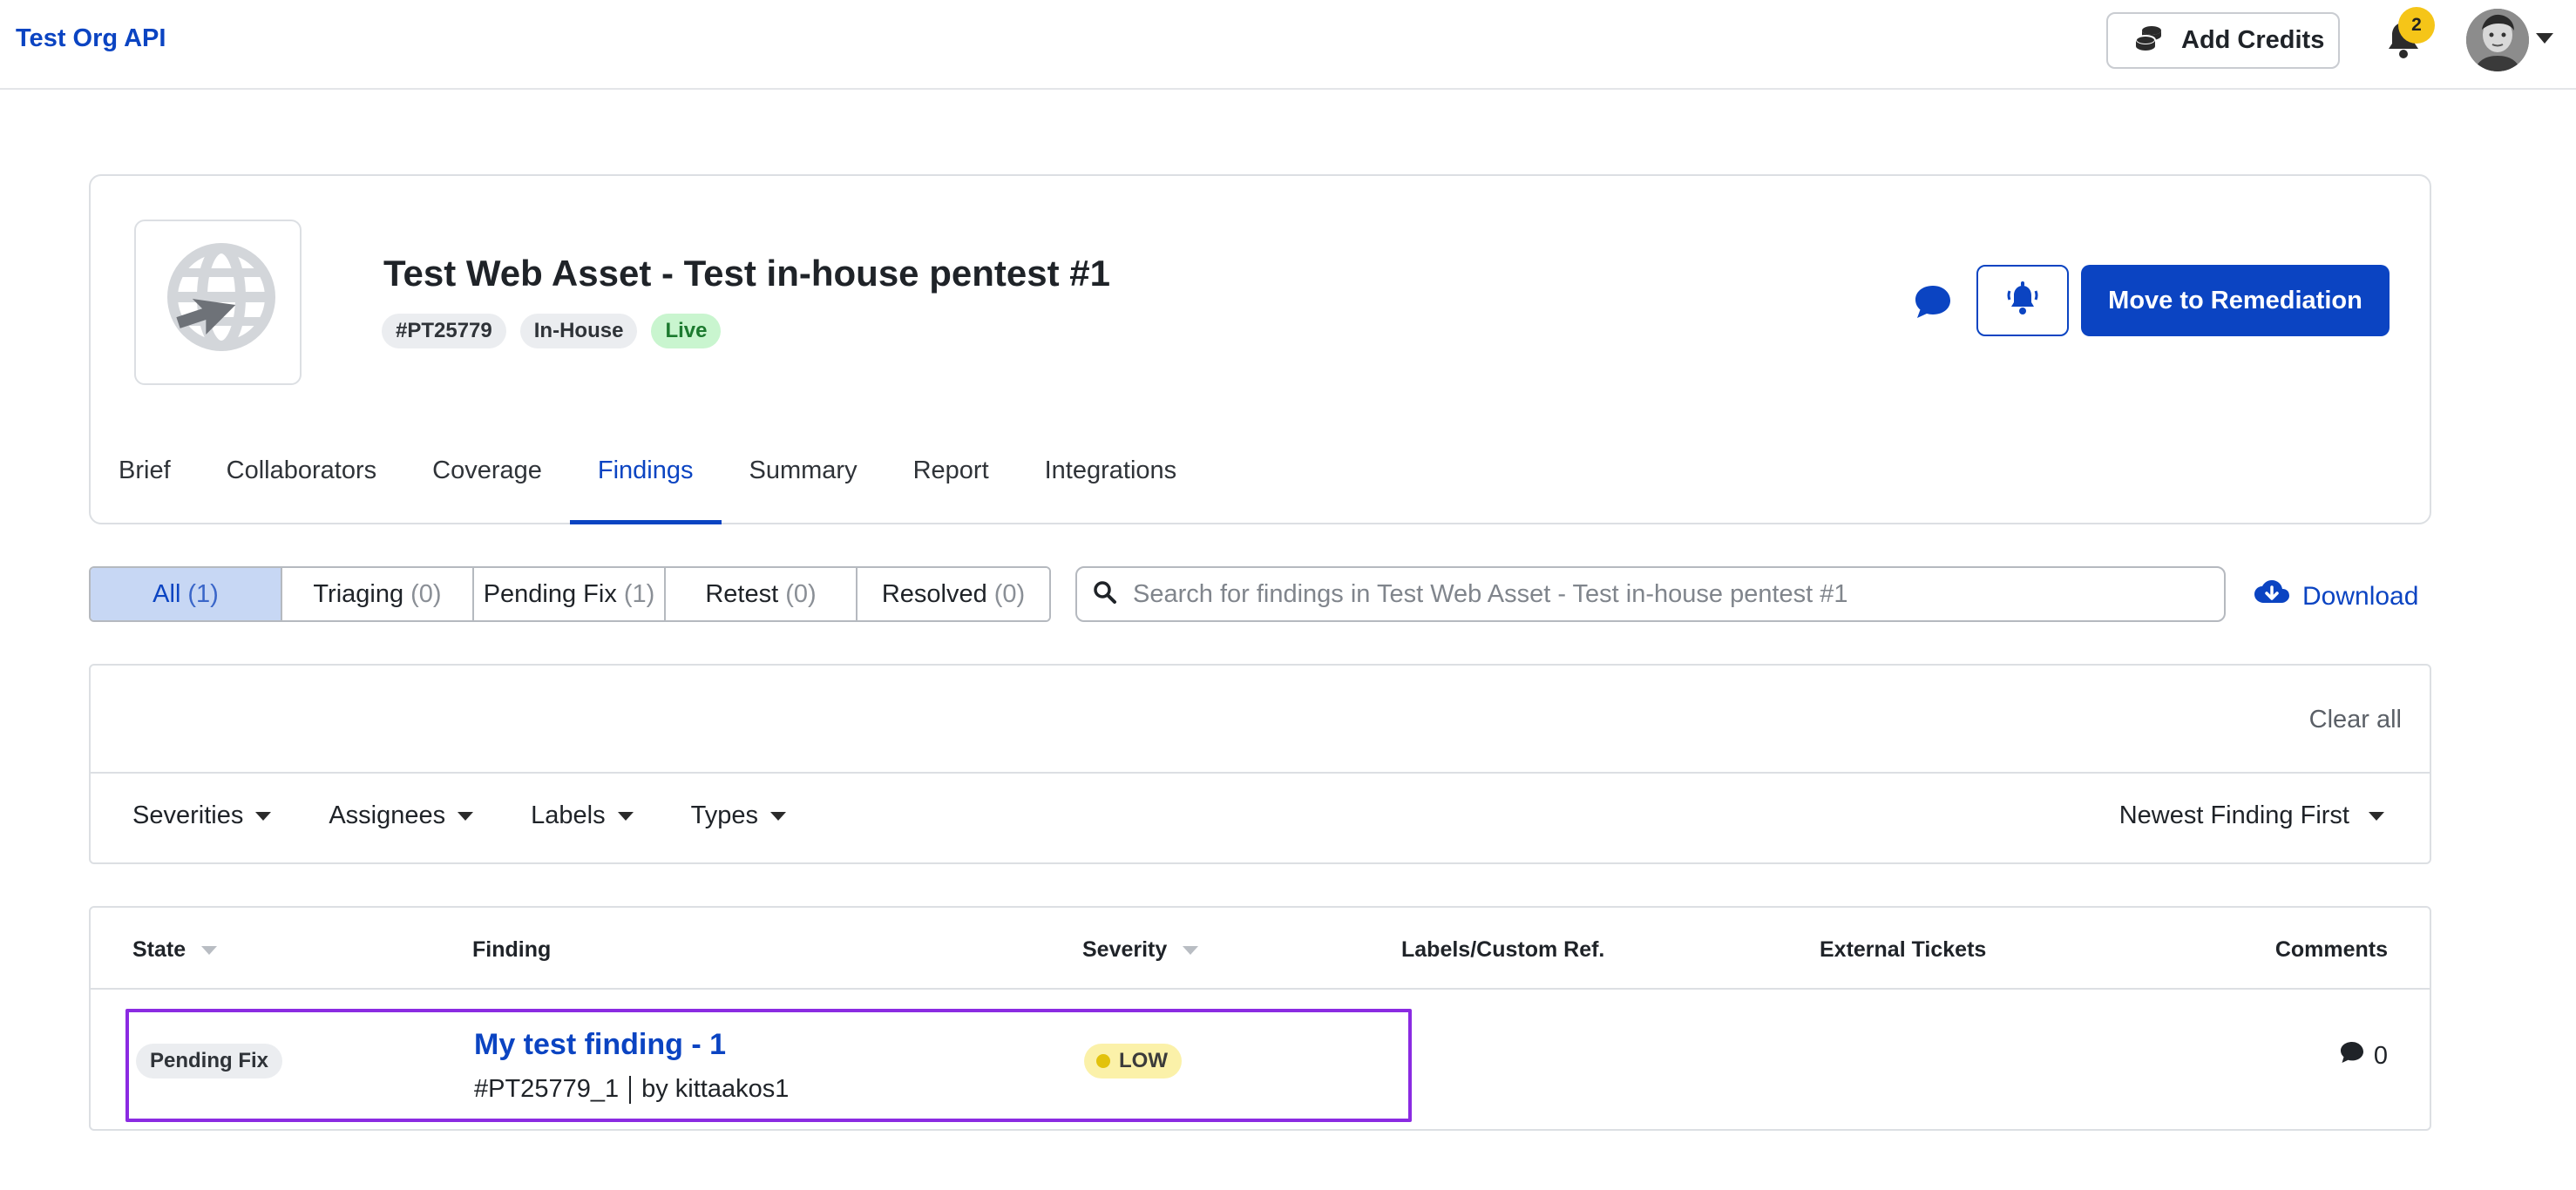  I want to click on finding-title-link: My test finding - 1, so click(600, 1045).